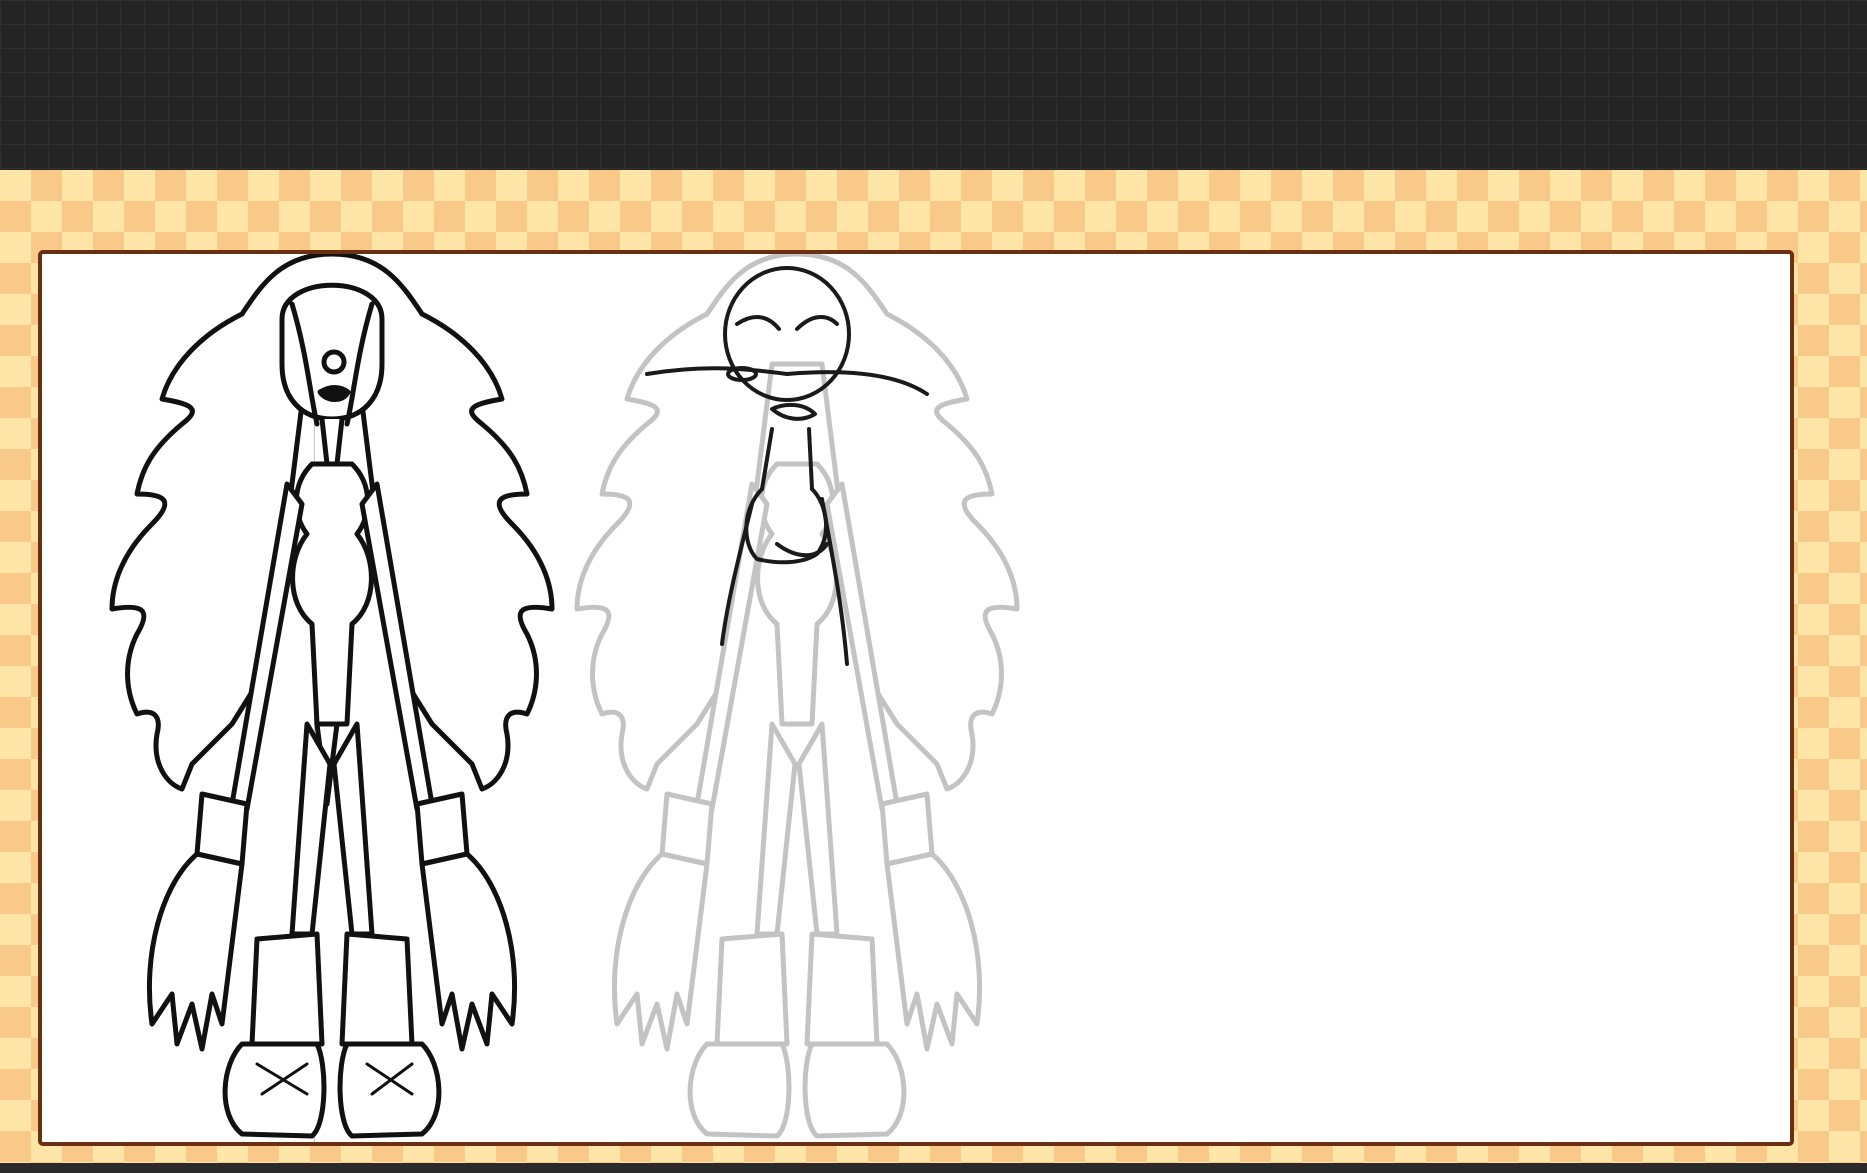  Describe the element at coordinates (787, 466) in the screenshot. I see `sketch-pose-icon` at that location.